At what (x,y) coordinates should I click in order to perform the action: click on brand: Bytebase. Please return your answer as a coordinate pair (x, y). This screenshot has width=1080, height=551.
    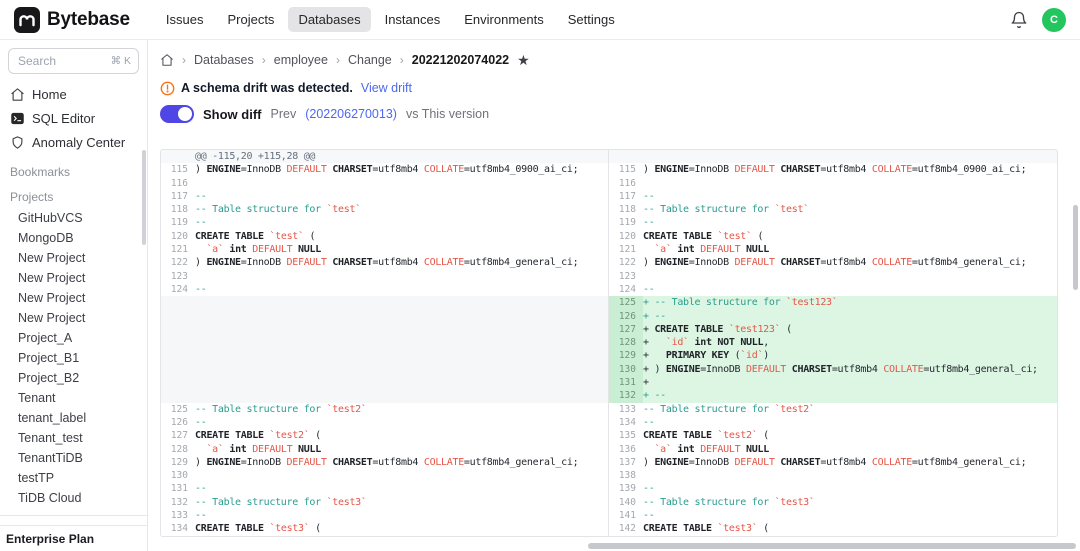
    Looking at the image, I should click on (72, 19).